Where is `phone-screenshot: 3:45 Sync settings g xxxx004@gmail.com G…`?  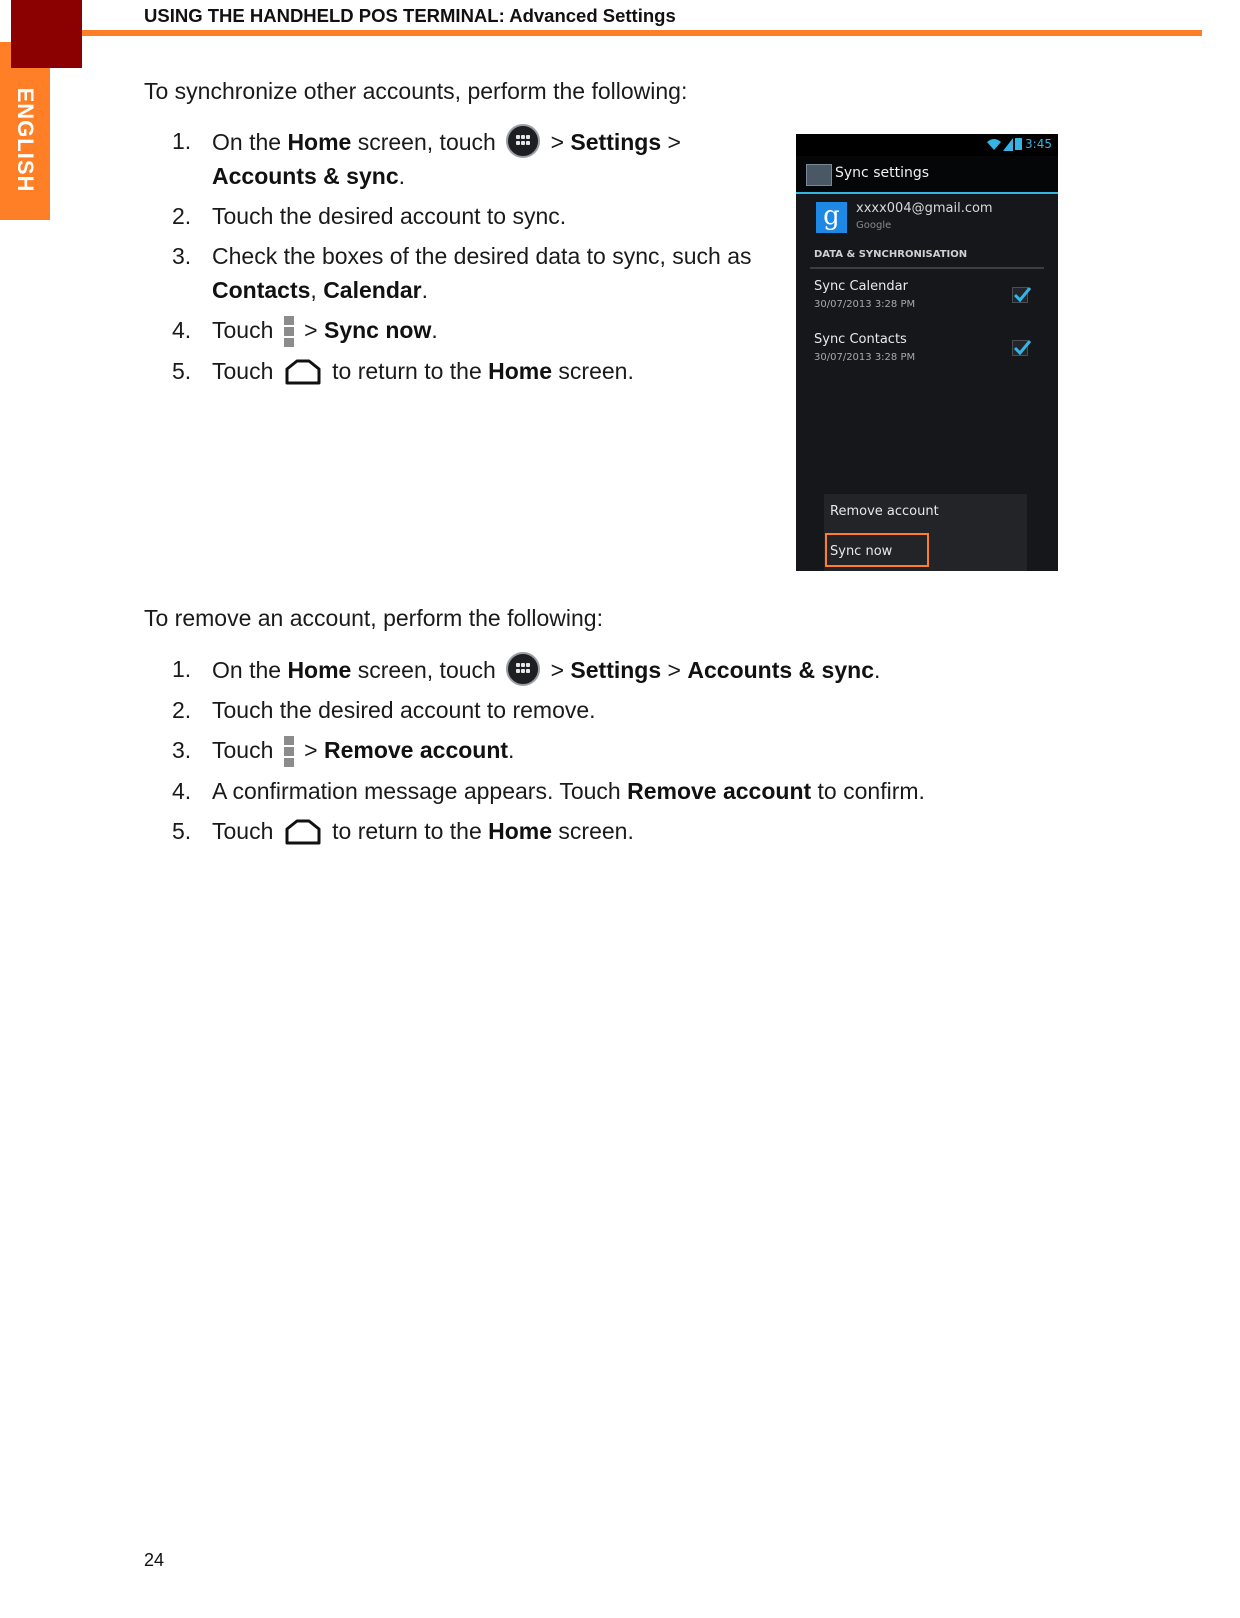 phone-screenshot: 3:45 Sync settings g xxxx004@gmail.com G… is located at coordinates (927, 352).